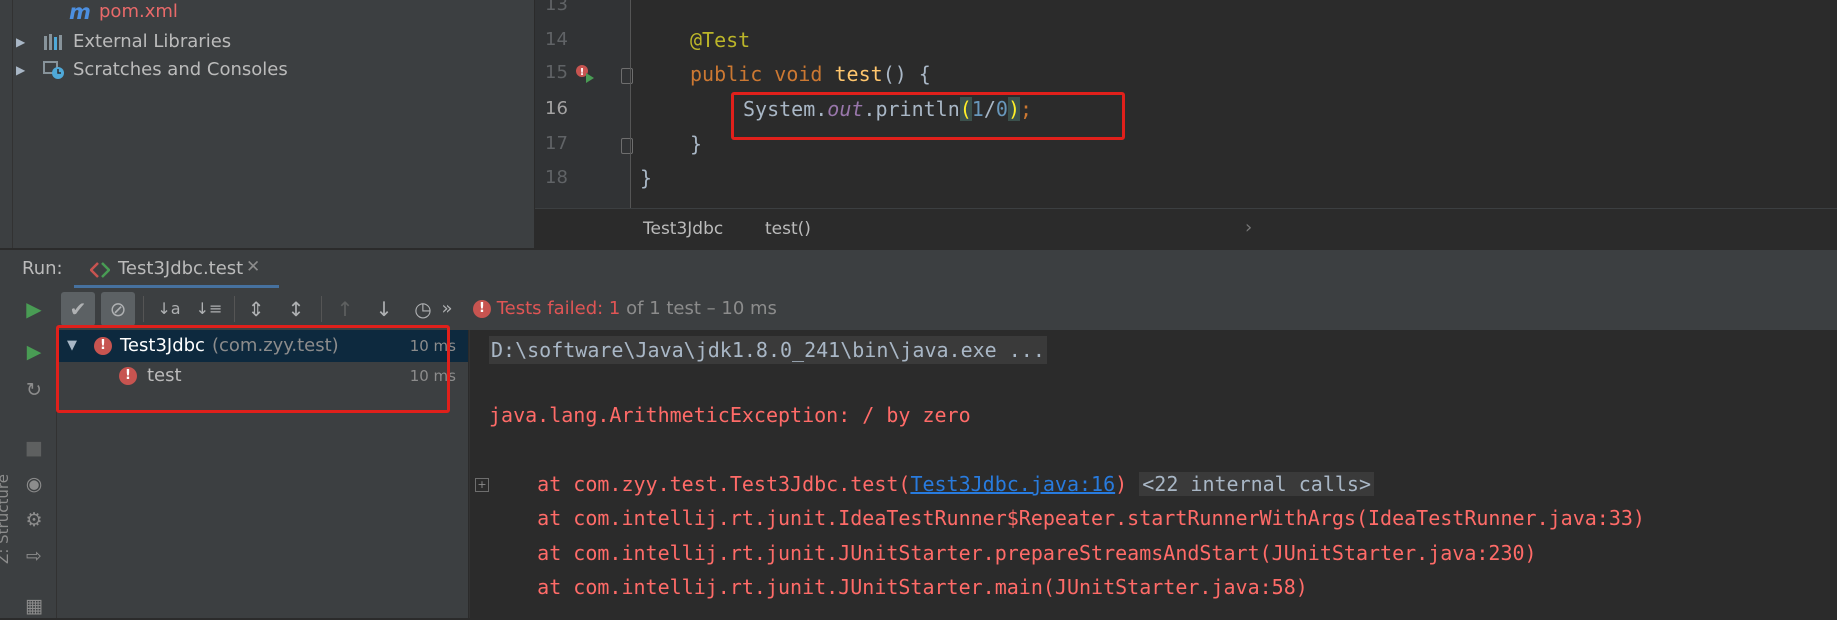 This screenshot has width=1837, height=620. What do you see at coordinates (34, 484) in the screenshot?
I see `camera-icon: ◉` at bounding box center [34, 484].